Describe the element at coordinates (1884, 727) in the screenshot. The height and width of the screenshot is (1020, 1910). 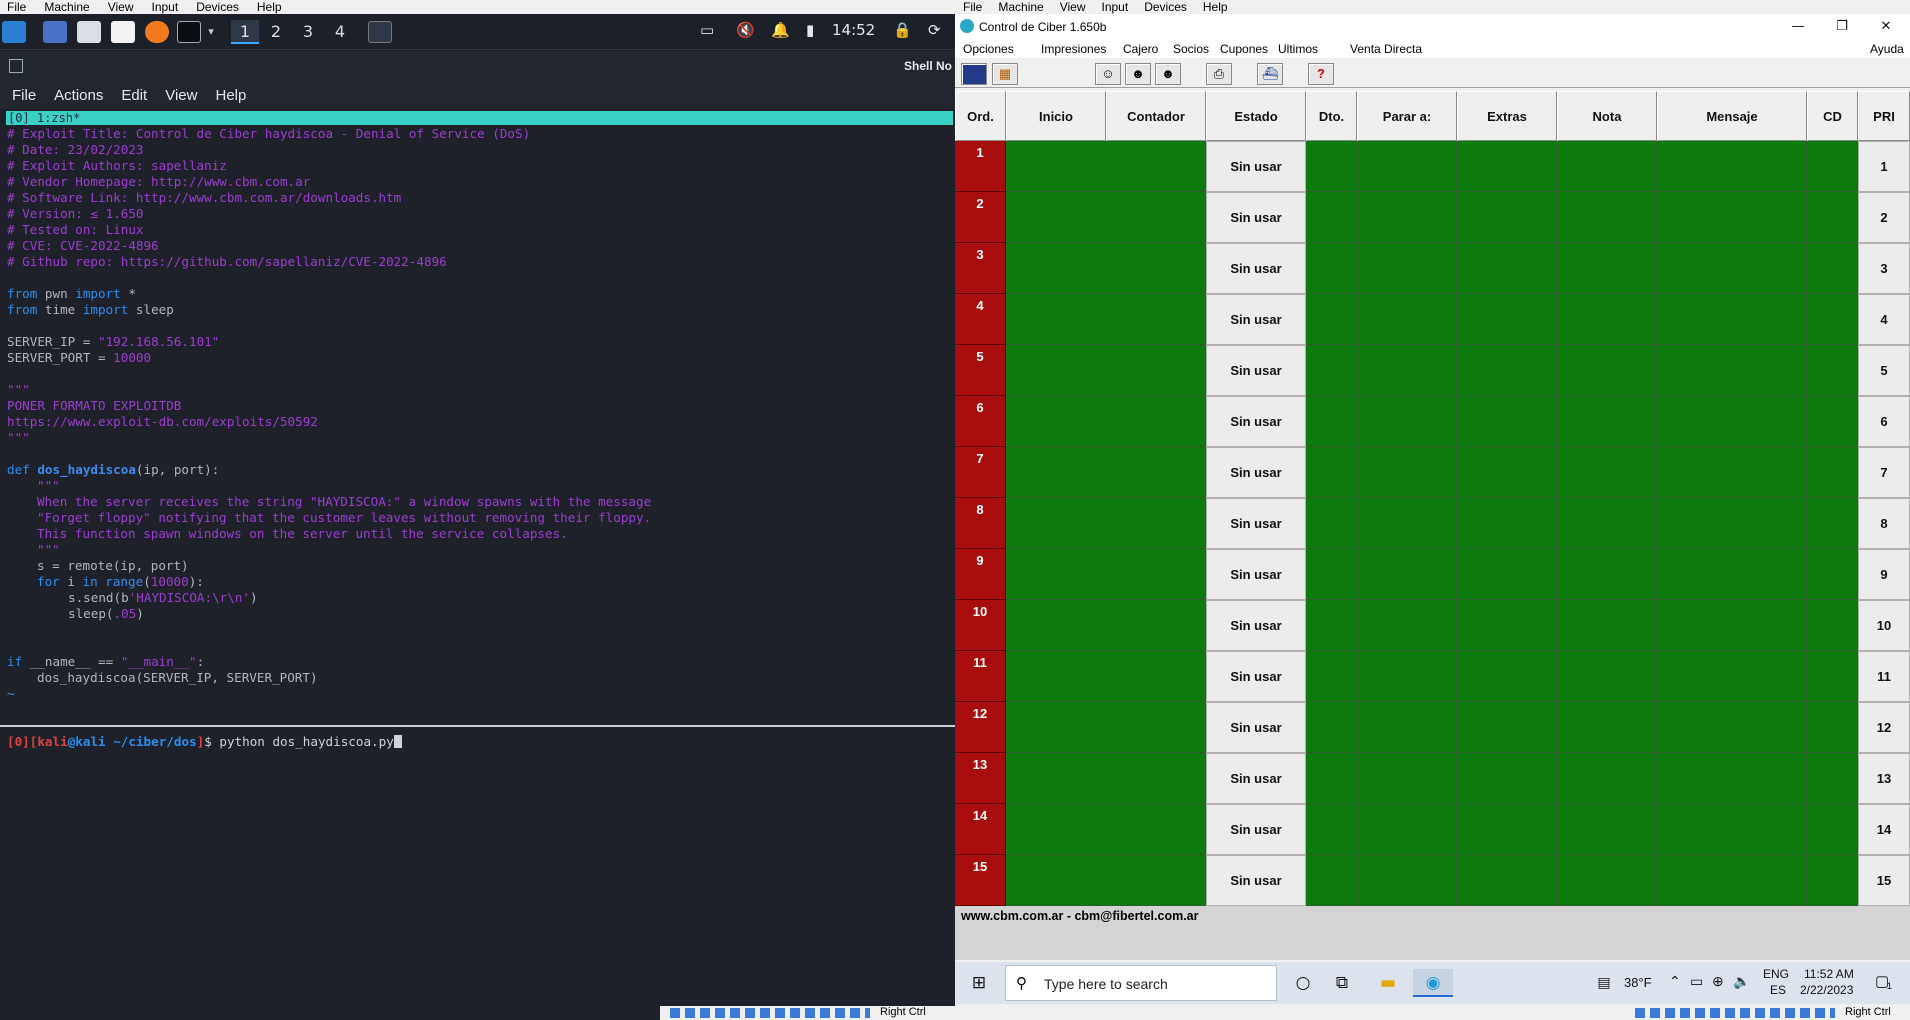
I see `row-pri-cell: 12` at that location.